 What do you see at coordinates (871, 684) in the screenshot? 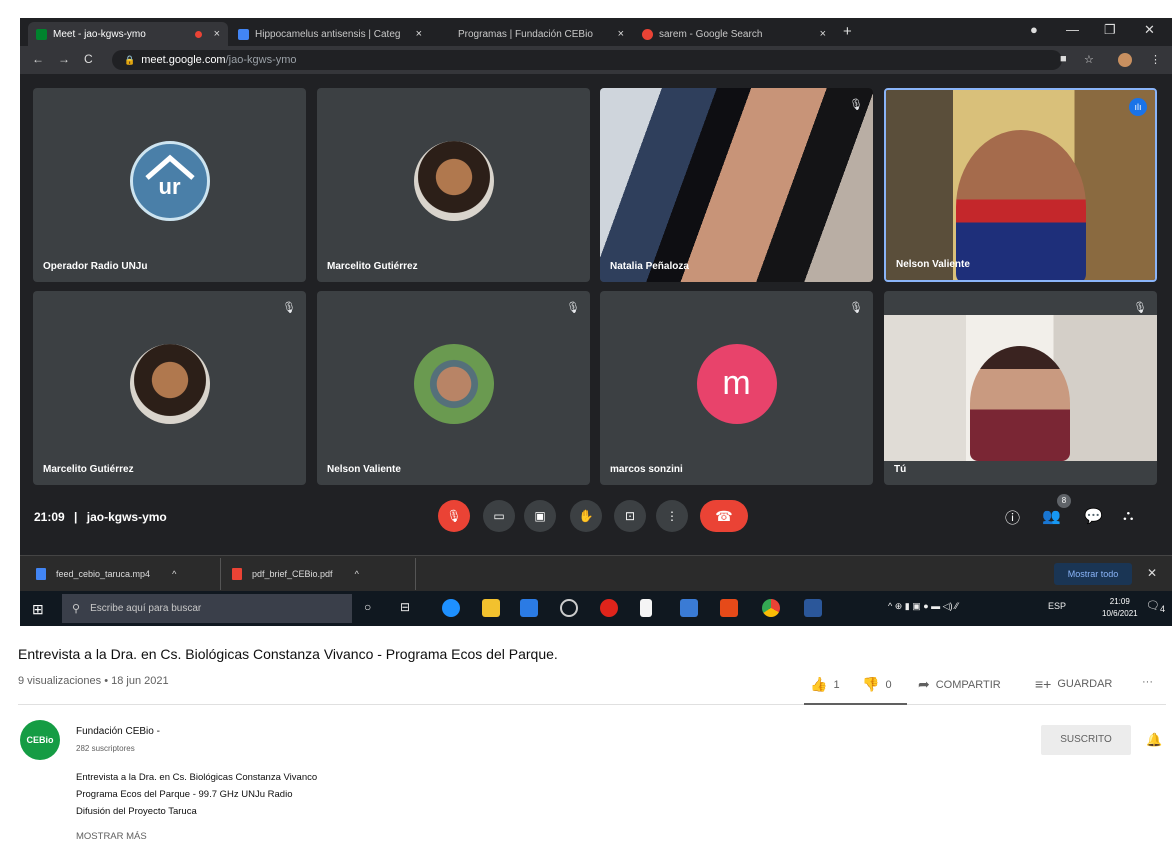
I see `thumbs-down-icon: 👎` at bounding box center [871, 684].